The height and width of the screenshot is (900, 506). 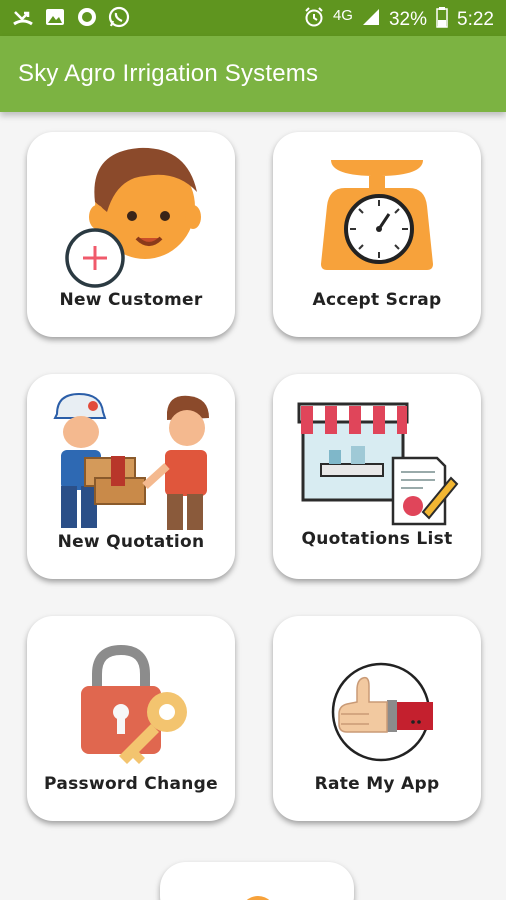 What do you see at coordinates (314, 20) in the screenshot?
I see `alarm-icon` at bounding box center [314, 20].